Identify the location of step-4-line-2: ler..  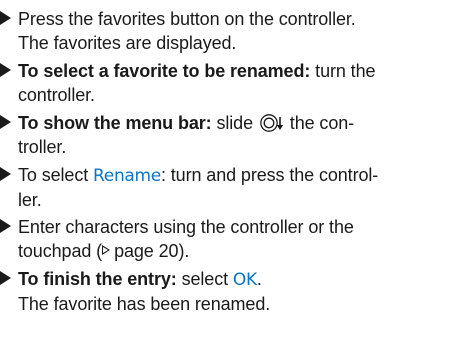
(30, 200).